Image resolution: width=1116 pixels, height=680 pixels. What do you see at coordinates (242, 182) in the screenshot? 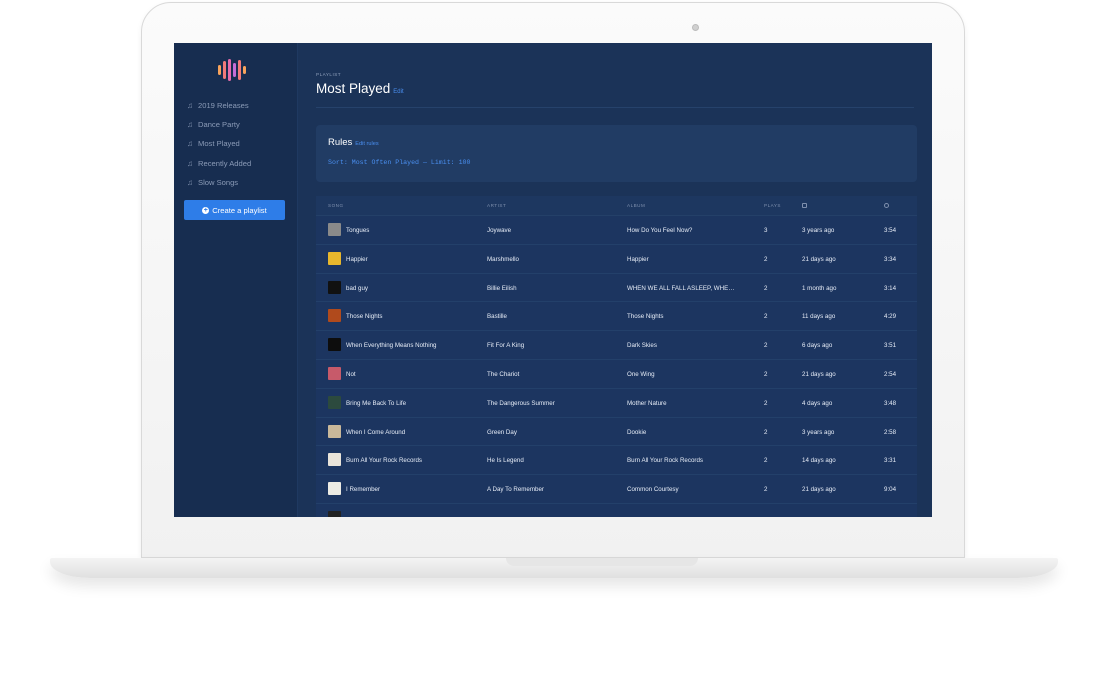
I see `sidebar-item-slow-songs: ♫ Slow Songs` at bounding box center [242, 182].